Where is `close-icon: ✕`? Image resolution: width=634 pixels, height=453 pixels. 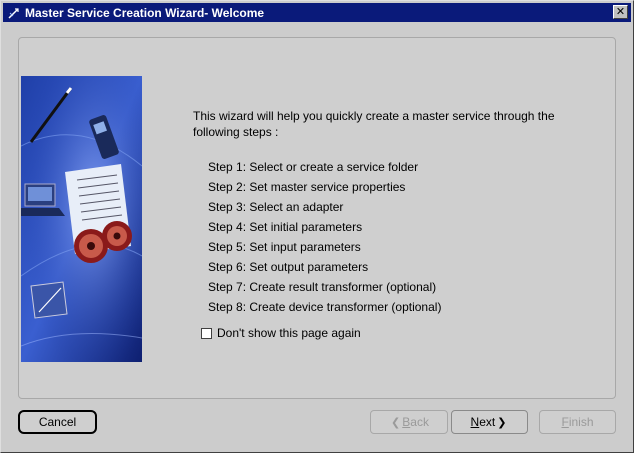
close-icon: ✕ is located at coordinates (620, 11).